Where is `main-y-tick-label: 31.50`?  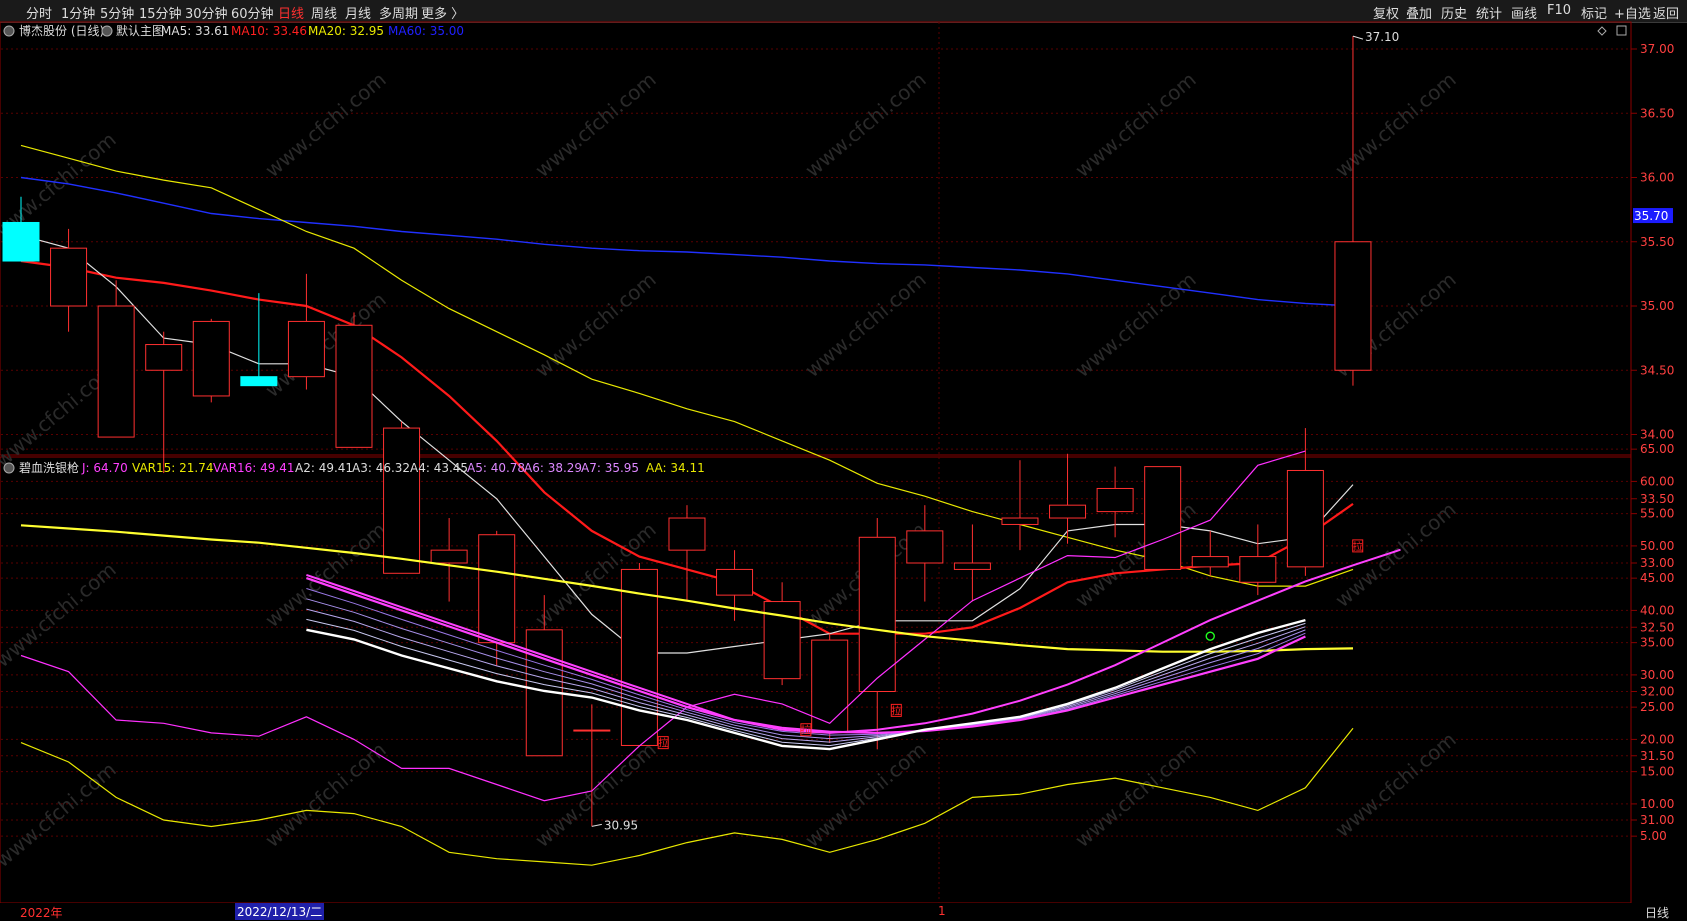 main-y-tick-label: 31.50 is located at coordinates (1657, 756).